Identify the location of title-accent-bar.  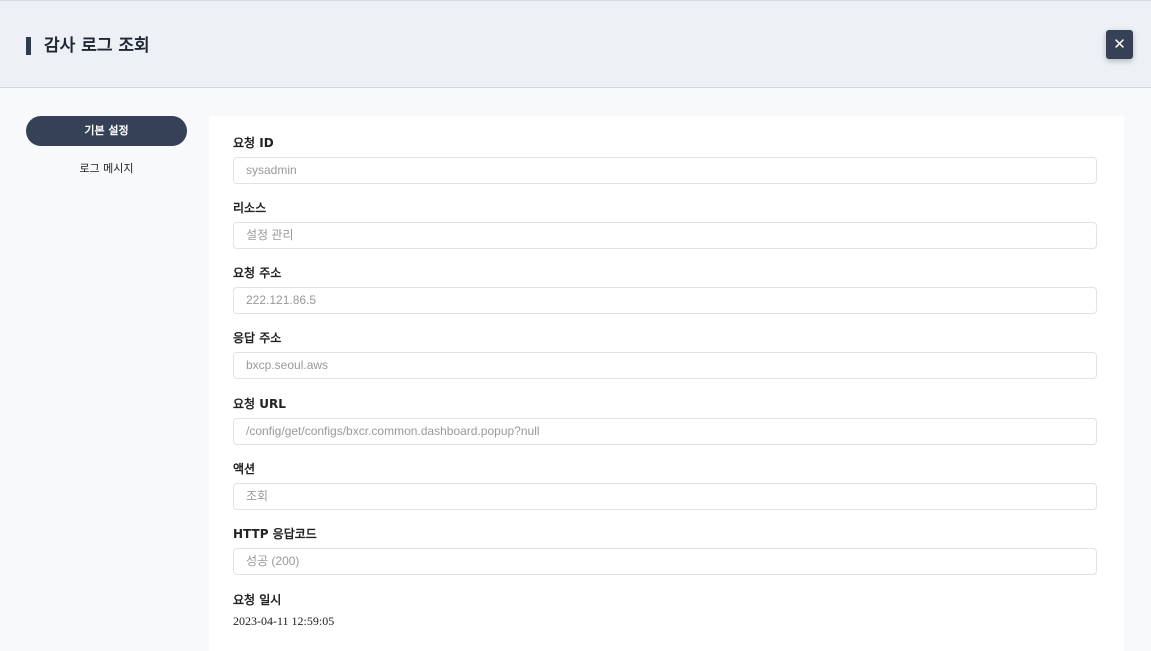
(28, 46).